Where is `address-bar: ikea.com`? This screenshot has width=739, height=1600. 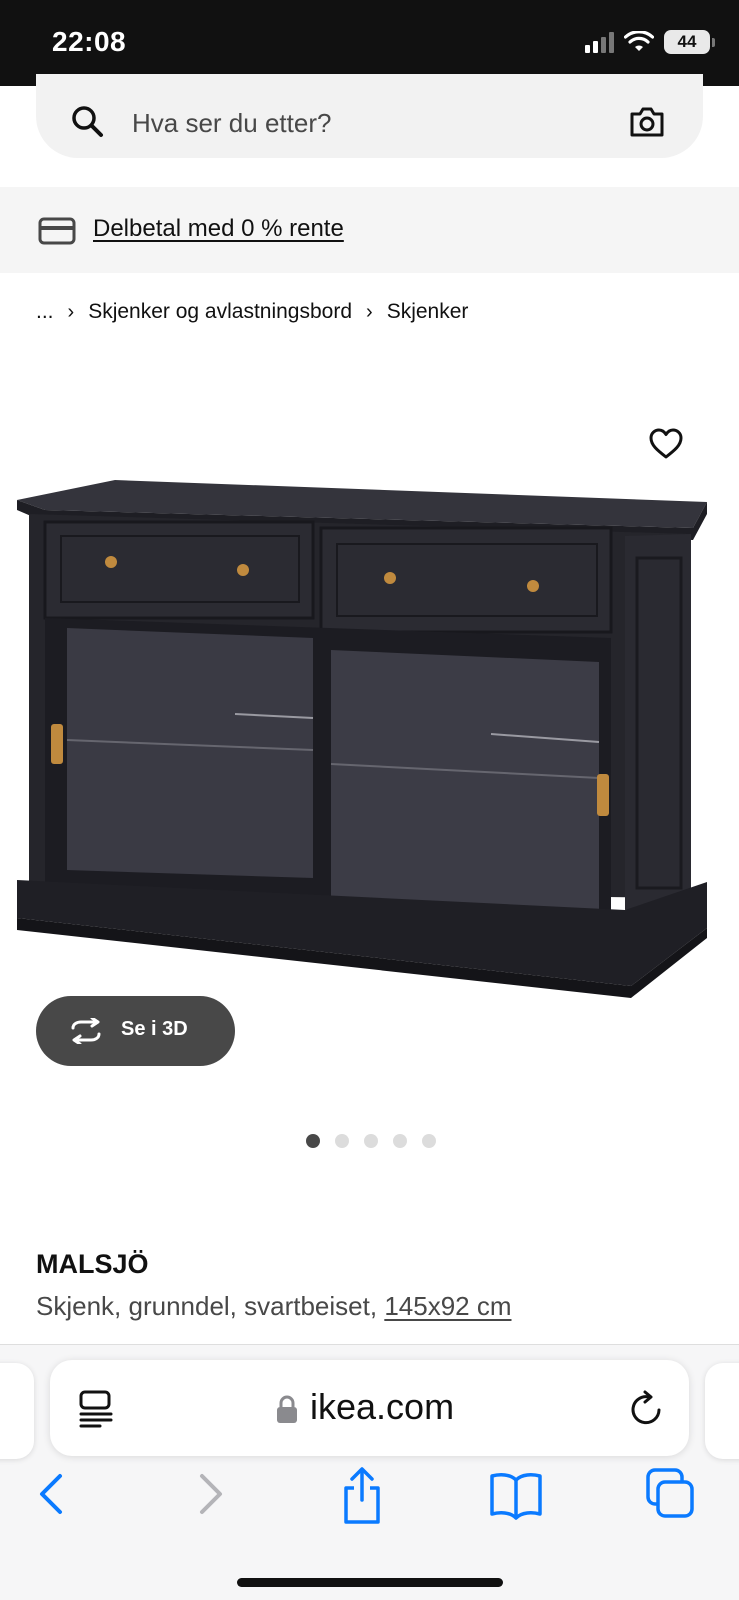
address-bar: ikea.com is located at coordinates (369, 1408).